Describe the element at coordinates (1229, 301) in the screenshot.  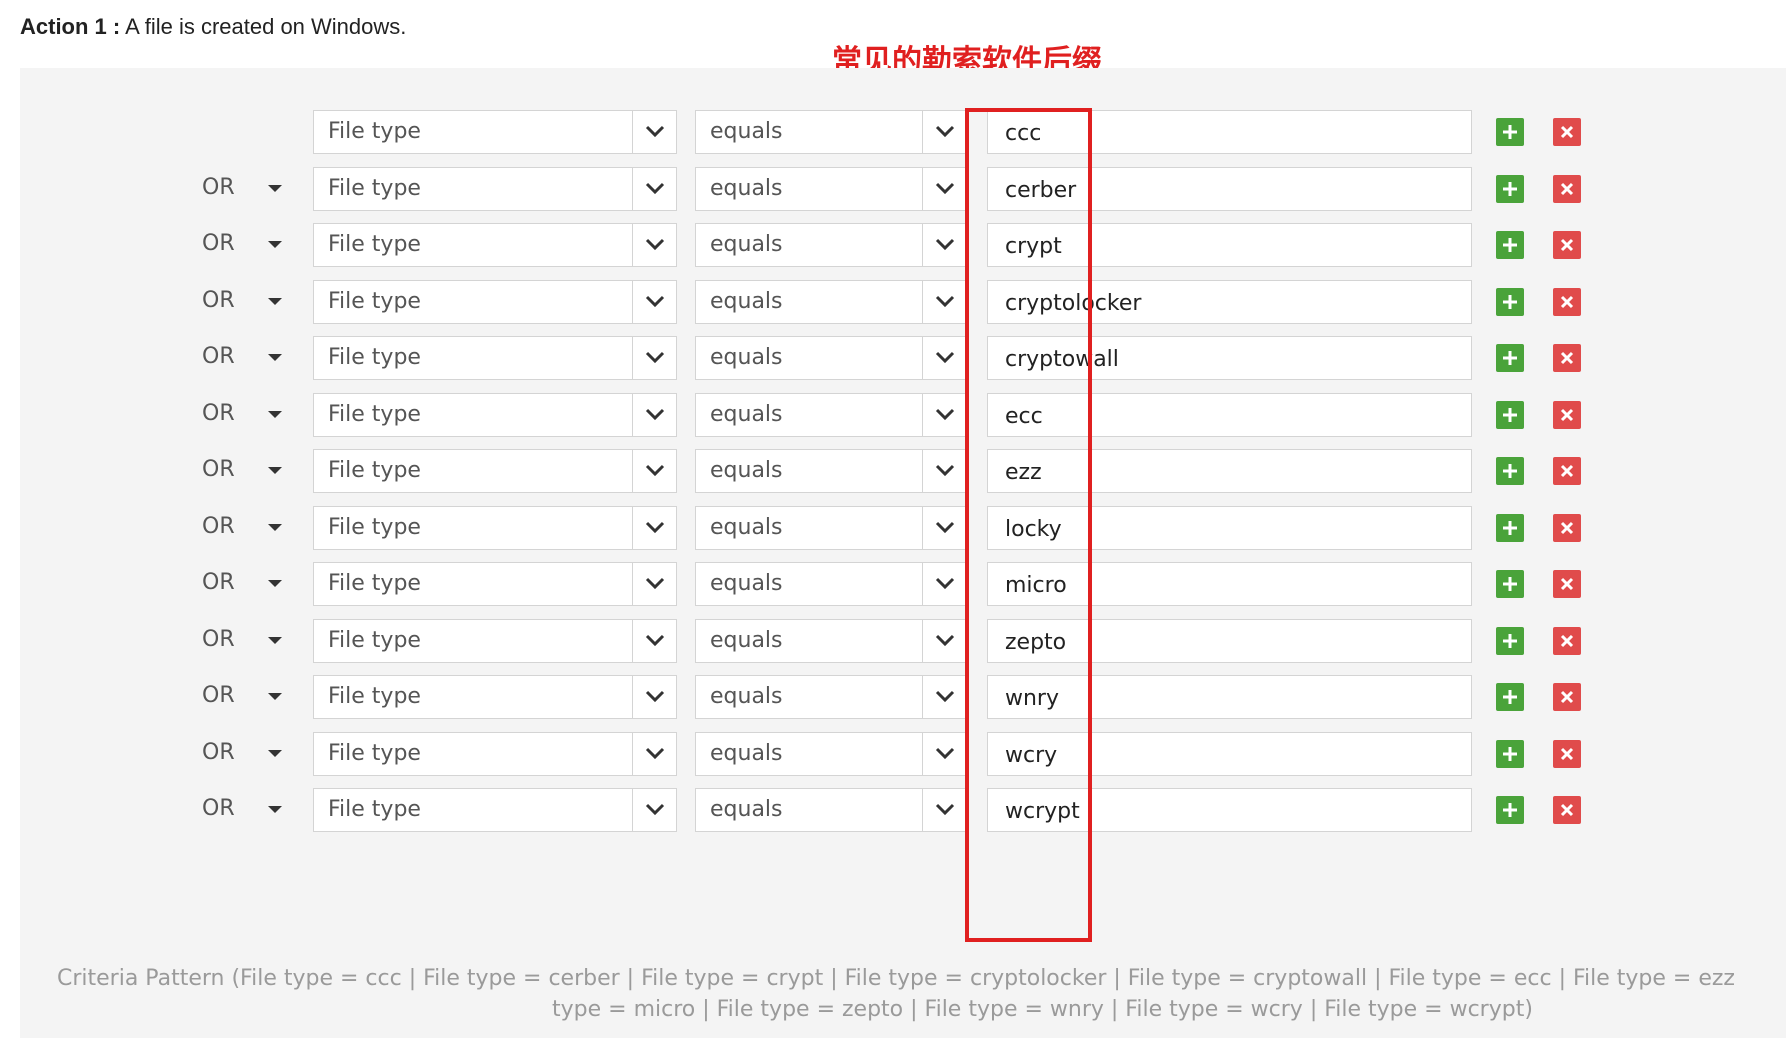
I see `value-input: cryptolocker` at that location.